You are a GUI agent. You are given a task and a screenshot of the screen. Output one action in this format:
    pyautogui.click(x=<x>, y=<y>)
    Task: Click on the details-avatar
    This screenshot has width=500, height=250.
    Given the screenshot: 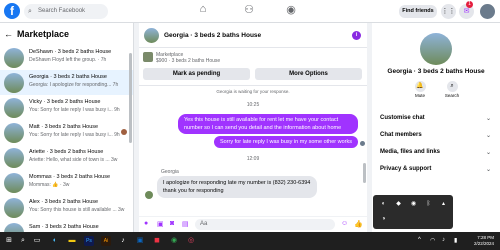 What is the action you would take?
    pyautogui.click(x=436, y=49)
    